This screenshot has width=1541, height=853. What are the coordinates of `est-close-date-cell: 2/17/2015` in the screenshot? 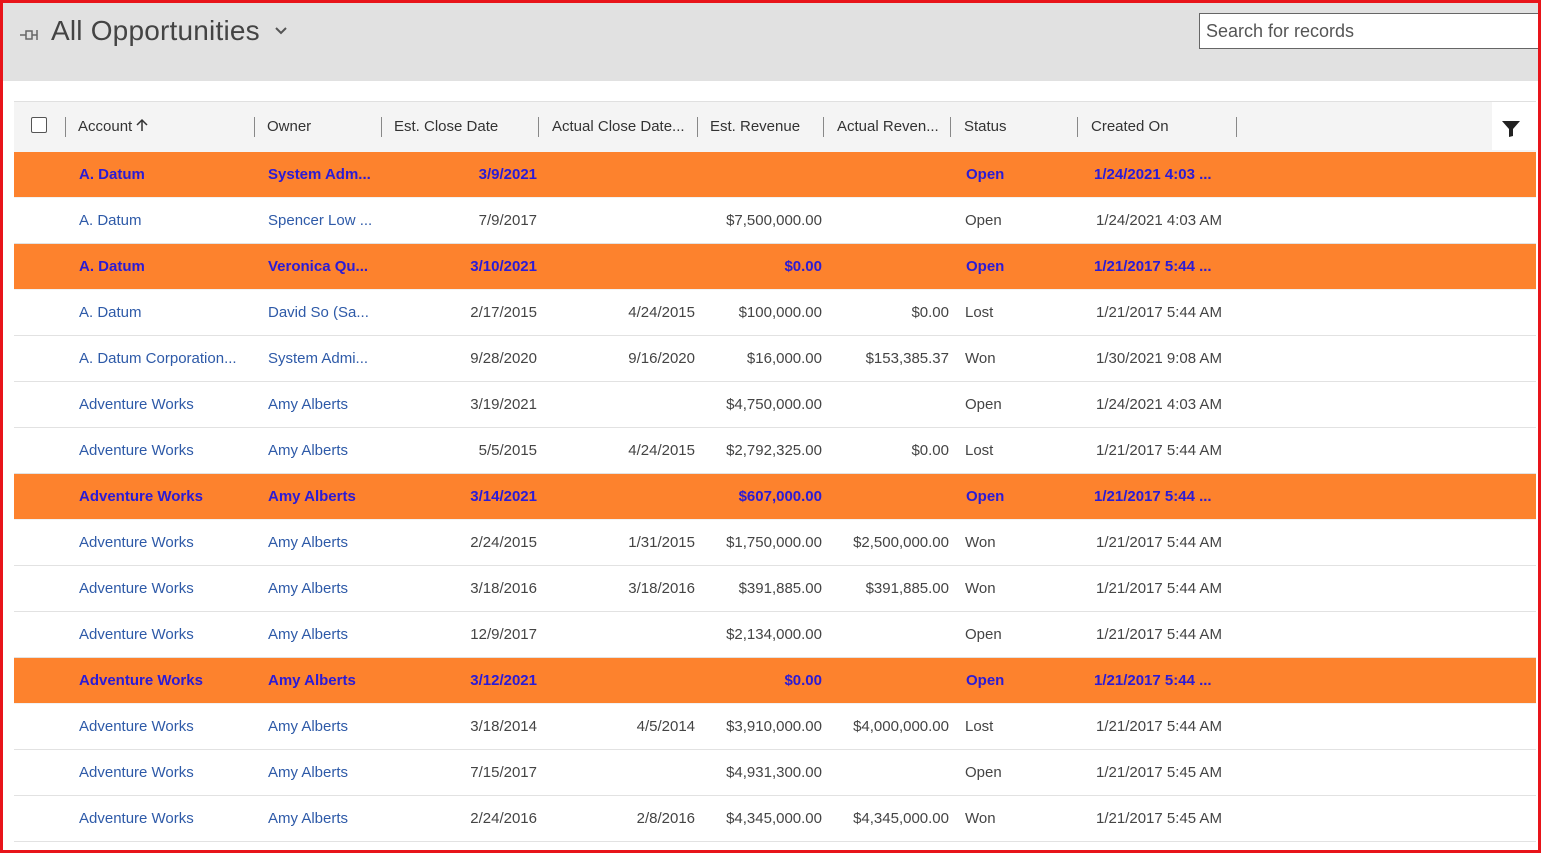 It's located at (503, 312).